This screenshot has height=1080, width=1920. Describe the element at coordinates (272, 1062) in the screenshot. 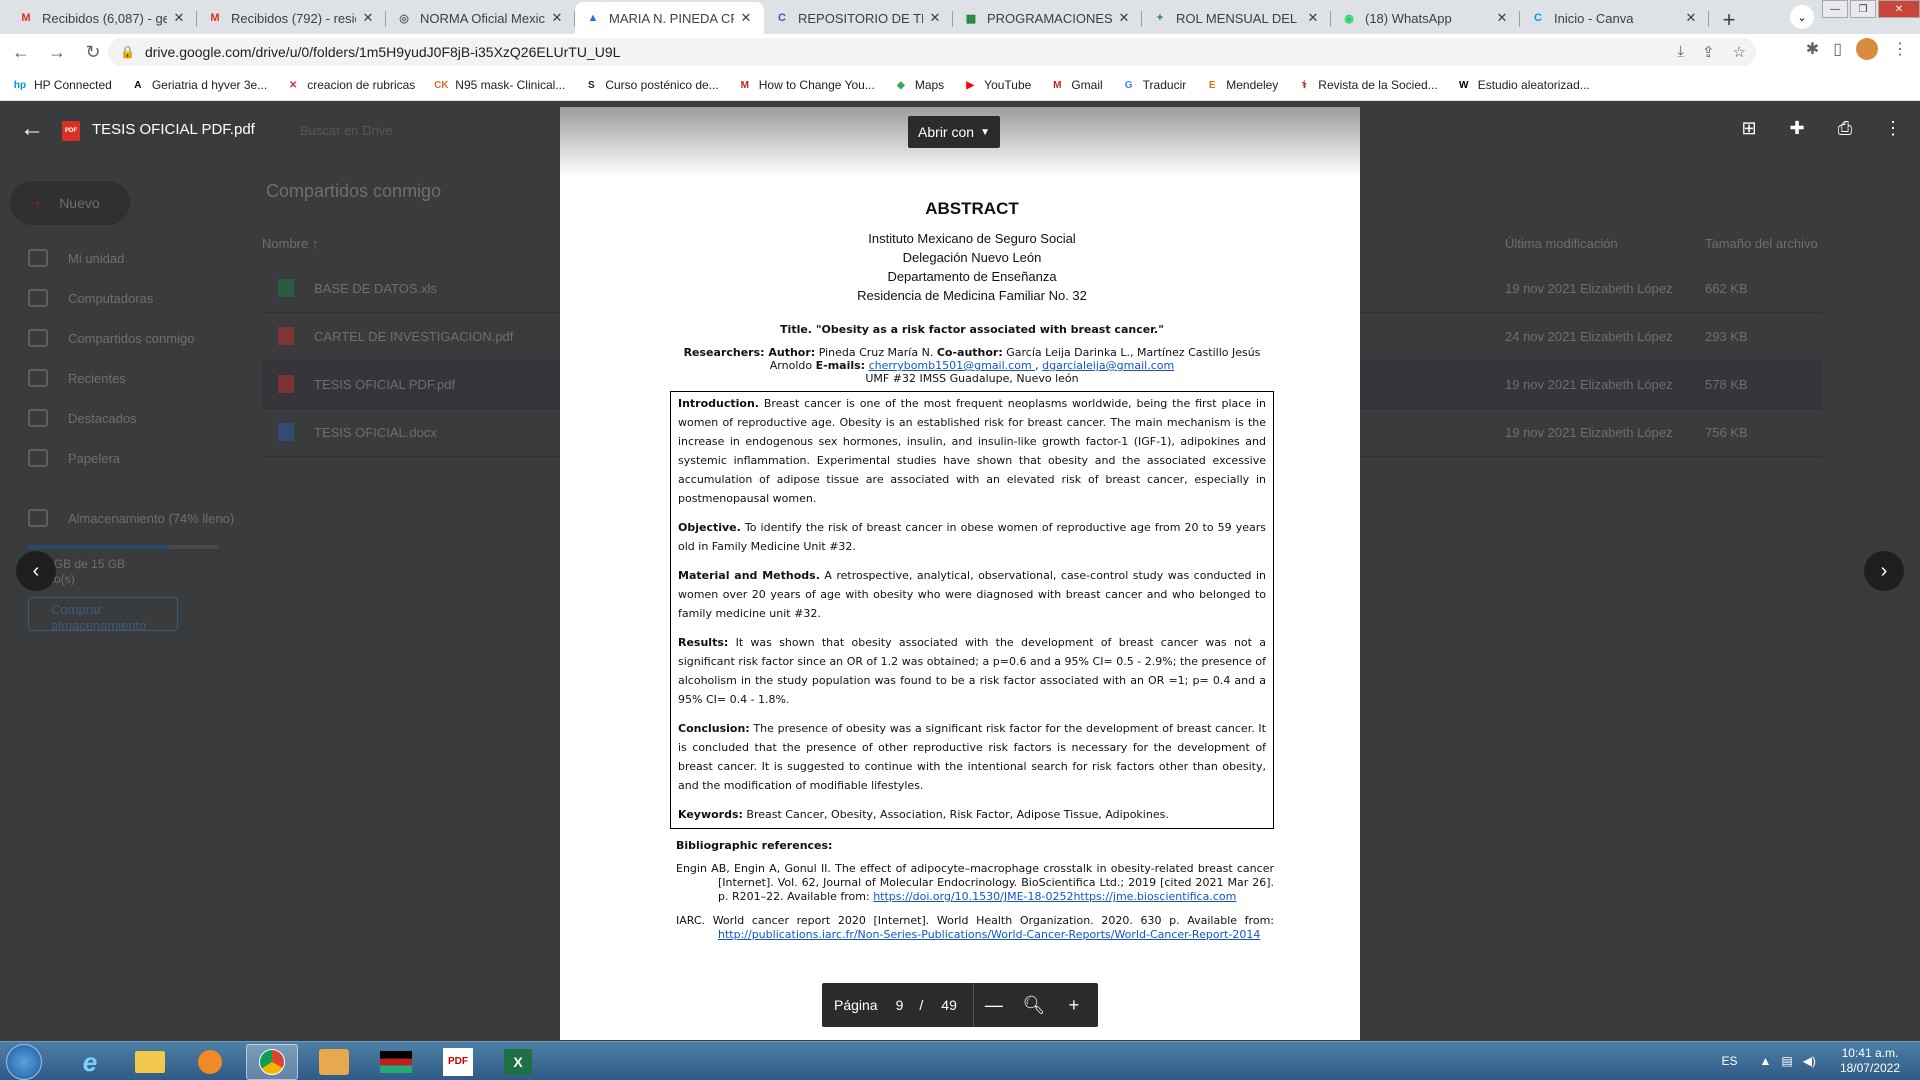

I see `chrome-icon` at that location.